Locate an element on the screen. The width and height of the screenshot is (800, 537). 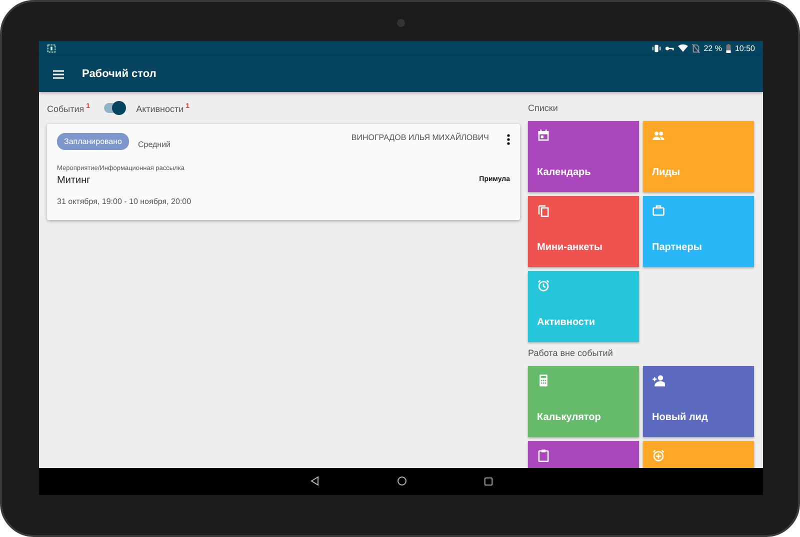
more-options-icon is located at coordinates (508, 140).